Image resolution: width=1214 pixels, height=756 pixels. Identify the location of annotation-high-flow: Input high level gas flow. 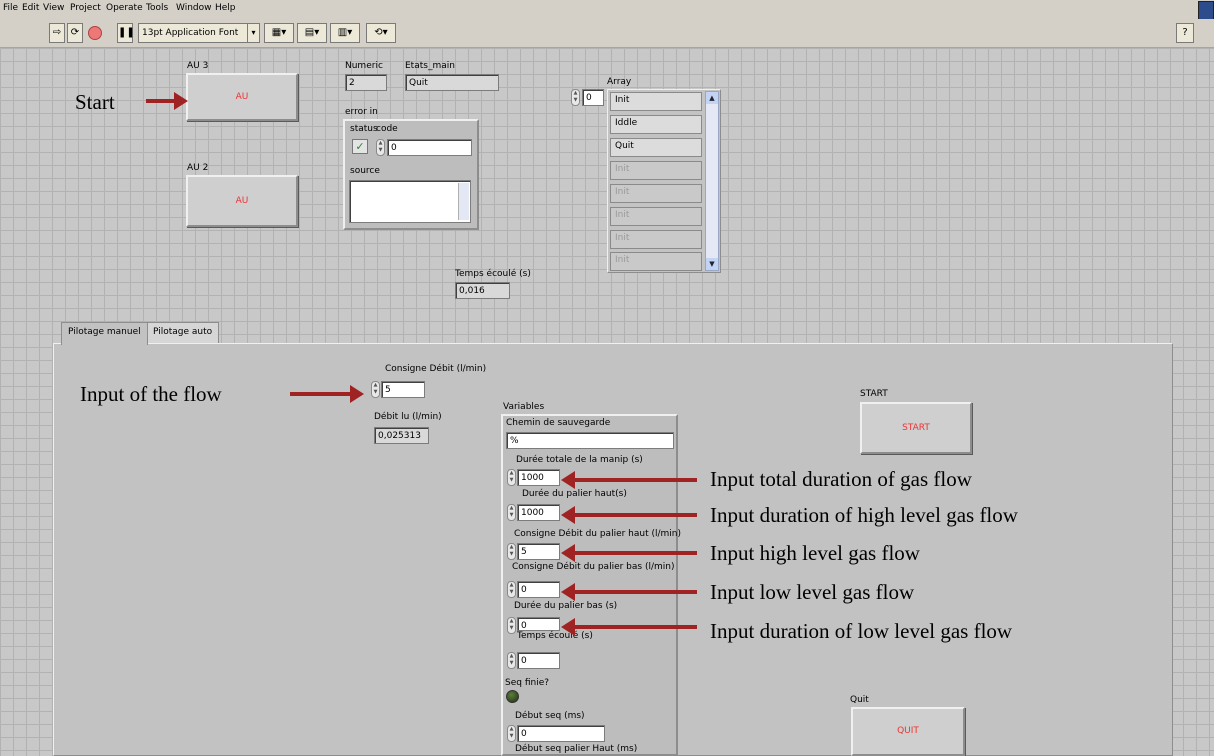
(815, 553).